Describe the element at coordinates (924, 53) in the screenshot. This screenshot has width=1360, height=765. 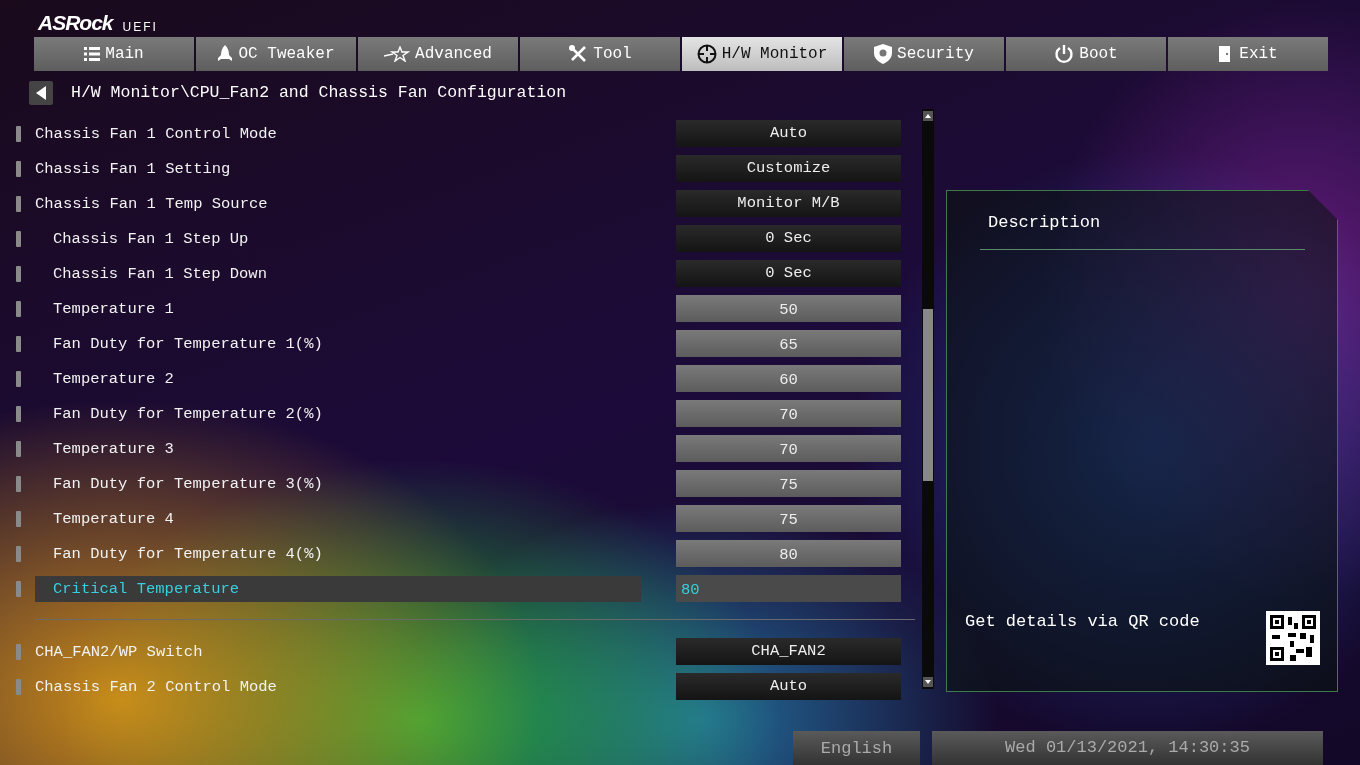
I see `menu-tab: Security` at that location.